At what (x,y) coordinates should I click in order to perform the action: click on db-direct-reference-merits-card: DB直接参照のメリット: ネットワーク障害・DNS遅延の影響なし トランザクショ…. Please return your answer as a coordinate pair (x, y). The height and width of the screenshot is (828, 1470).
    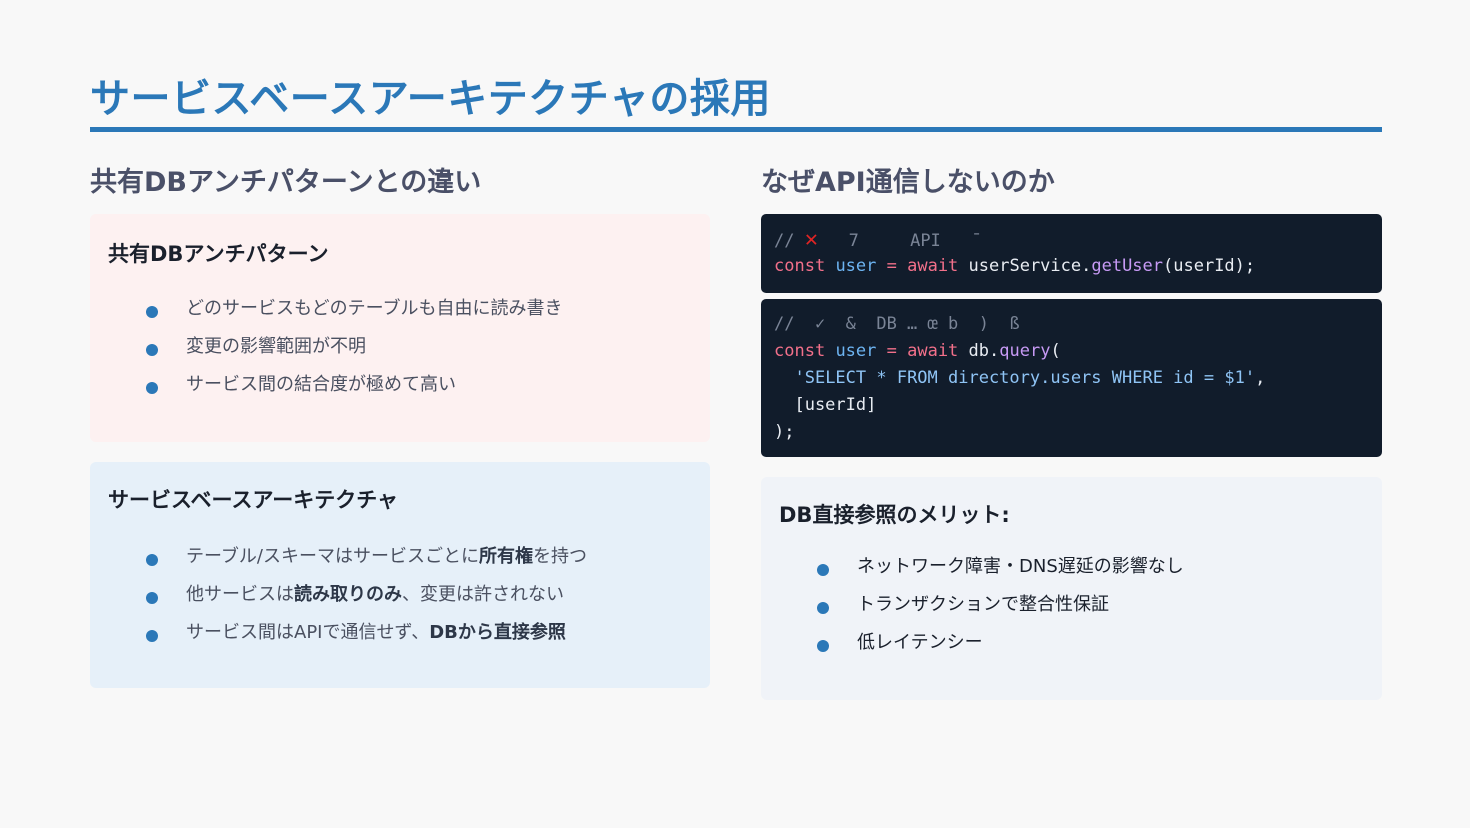
    Looking at the image, I should click on (1071, 588).